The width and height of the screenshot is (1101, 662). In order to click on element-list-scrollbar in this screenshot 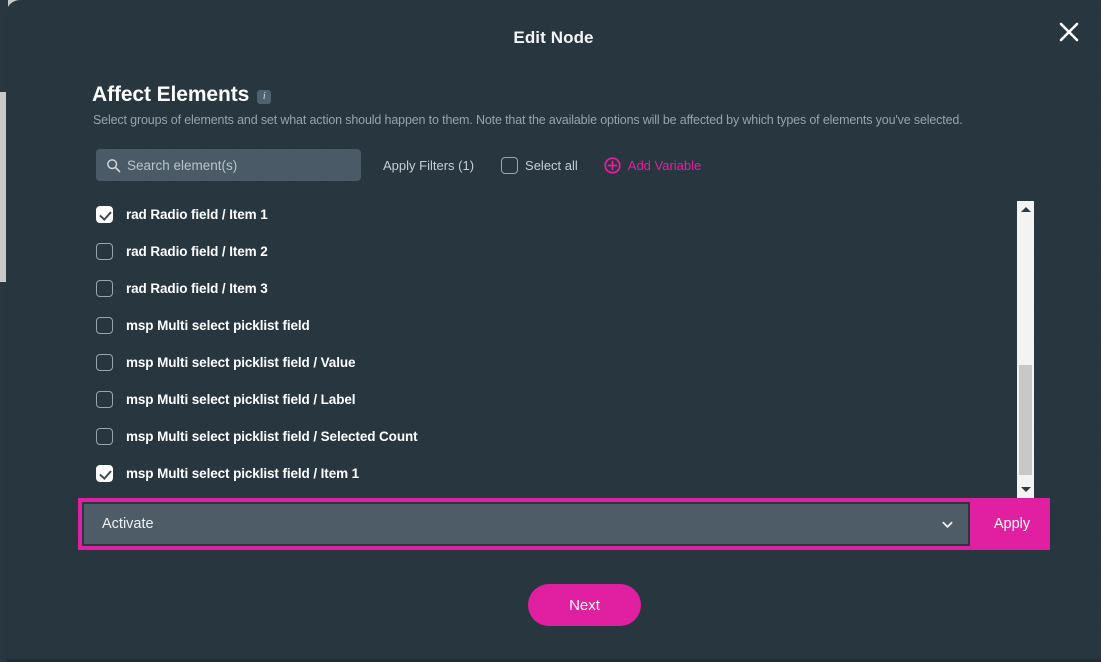, I will do `click(1025, 349)`.